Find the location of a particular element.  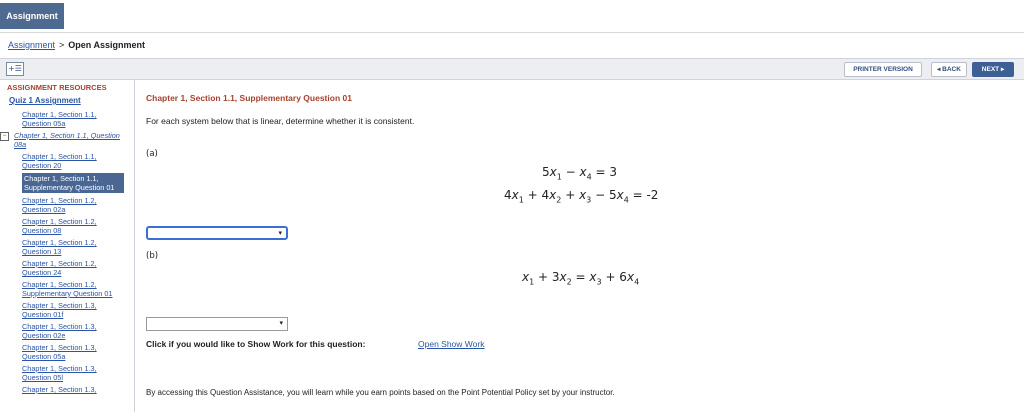

next-button: NEXT ▸ is located at coordinates (993, 69).